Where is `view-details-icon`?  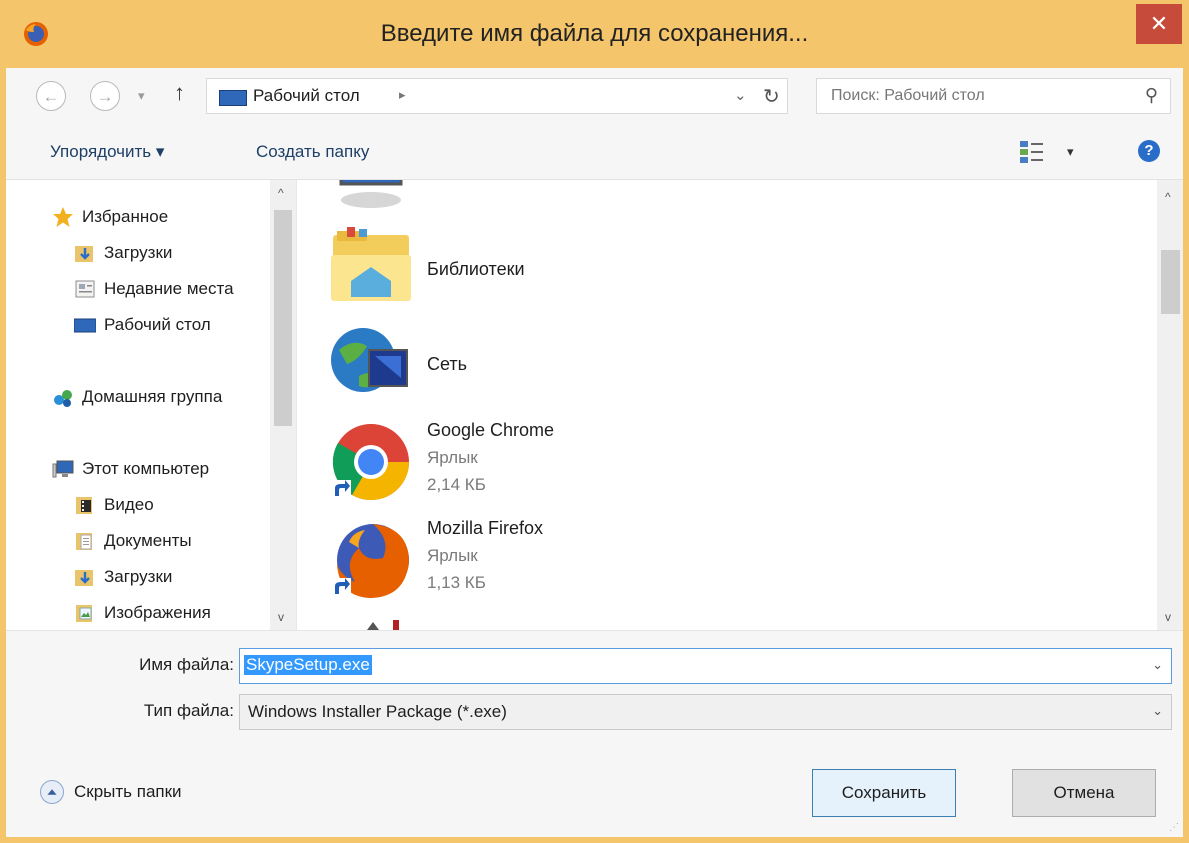
view-details-icon is located at coordinates (1032, 152).